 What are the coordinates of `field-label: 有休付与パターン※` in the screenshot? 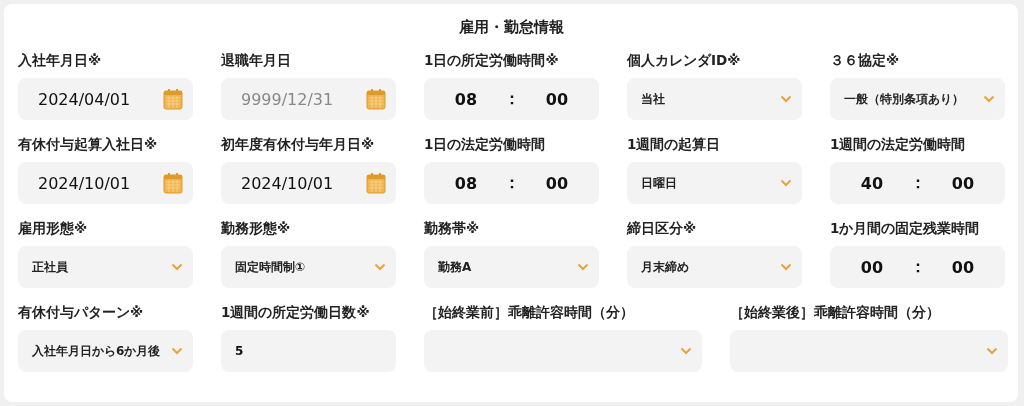 It's located at (81, 312).